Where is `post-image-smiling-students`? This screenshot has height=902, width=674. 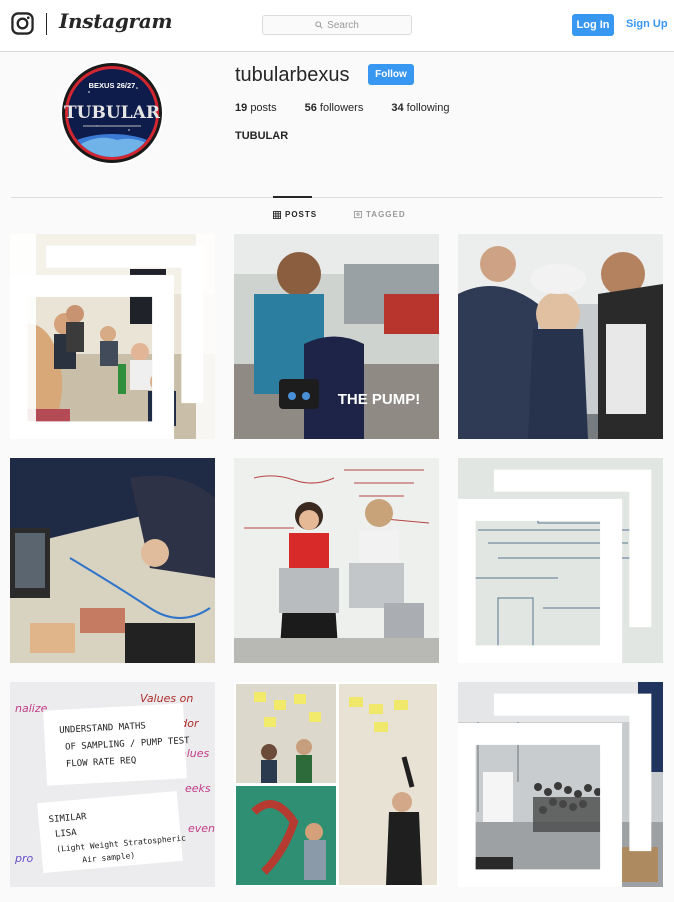 post-image-smiling-students is located at coordinates (560, 336).